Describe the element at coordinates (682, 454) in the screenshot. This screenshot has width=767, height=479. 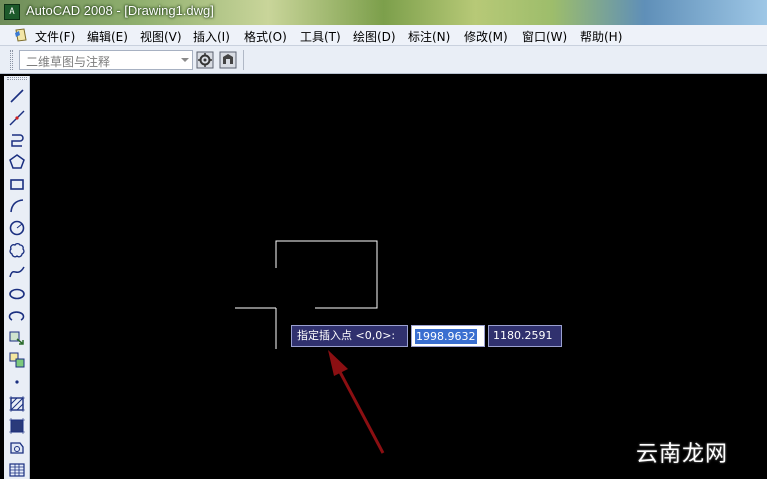
I see `watermark-text: 云南龙网` at that location.